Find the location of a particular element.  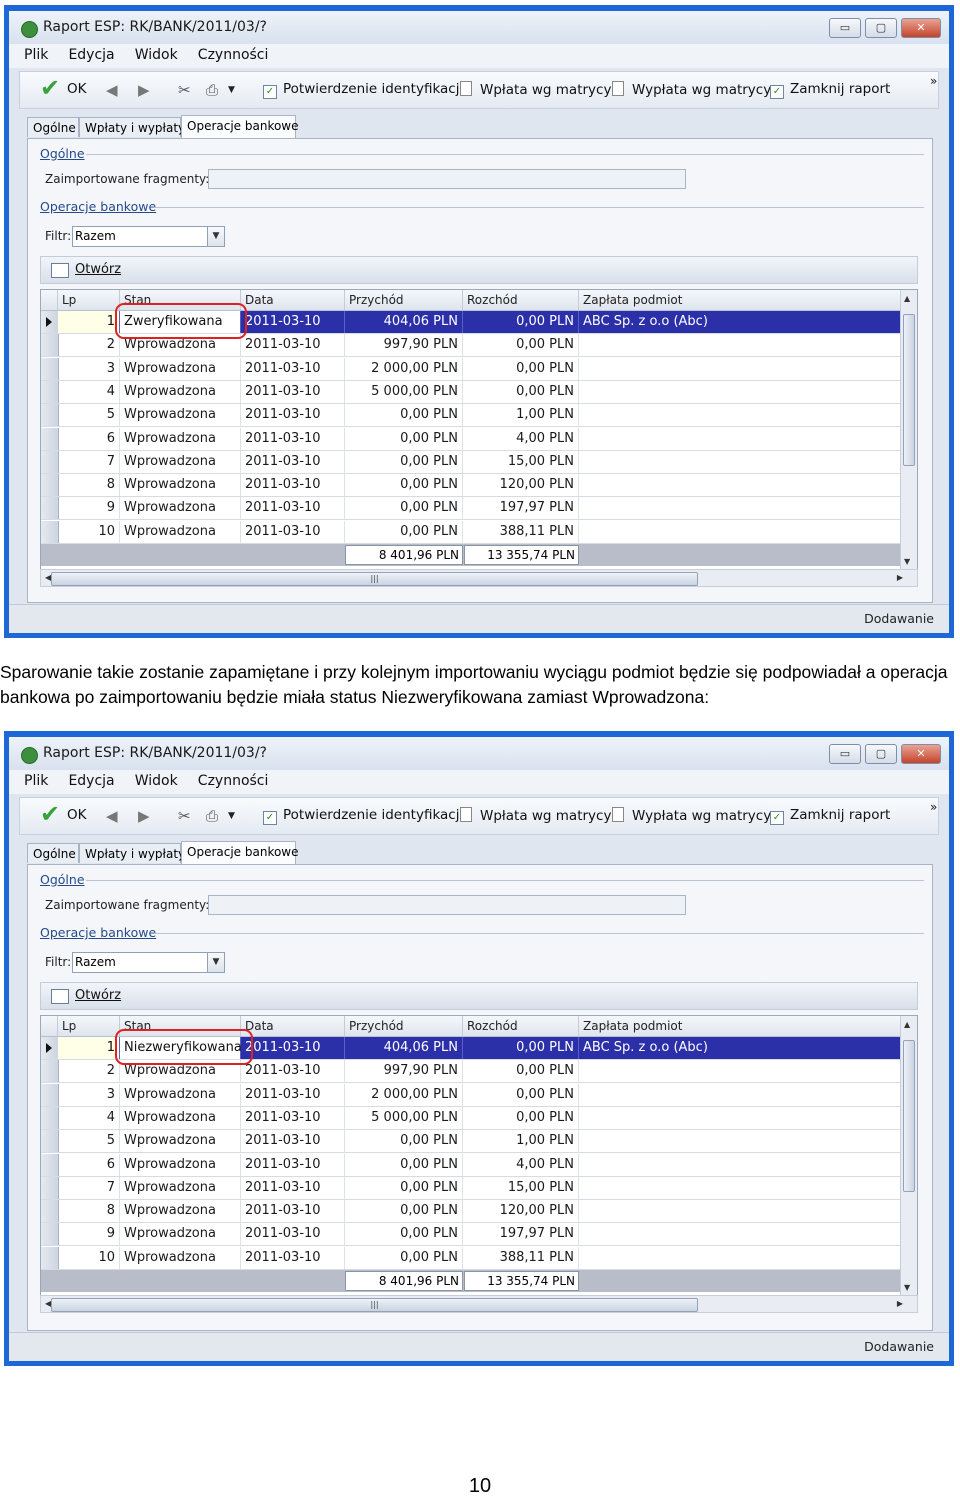

open-button: Otwórz is located at coordinates (98, 995).